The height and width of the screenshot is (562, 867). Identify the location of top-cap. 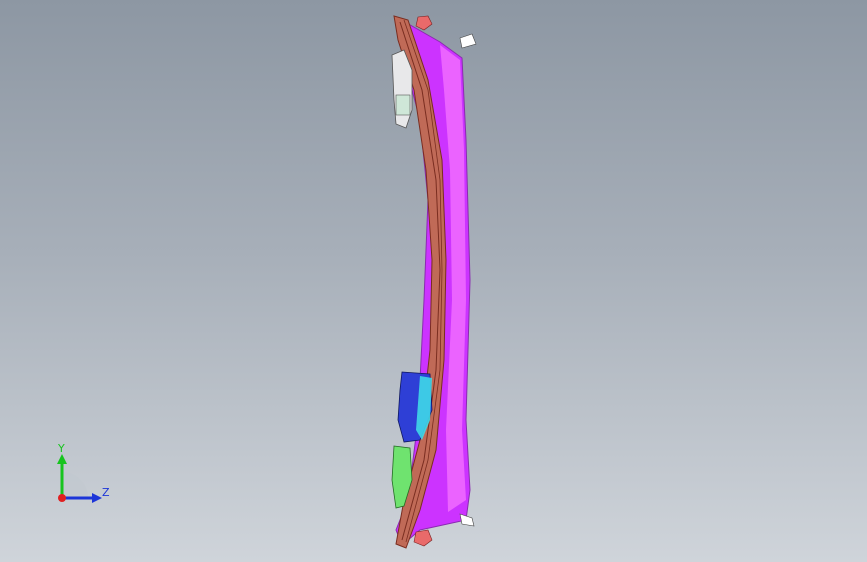
(424, 23).